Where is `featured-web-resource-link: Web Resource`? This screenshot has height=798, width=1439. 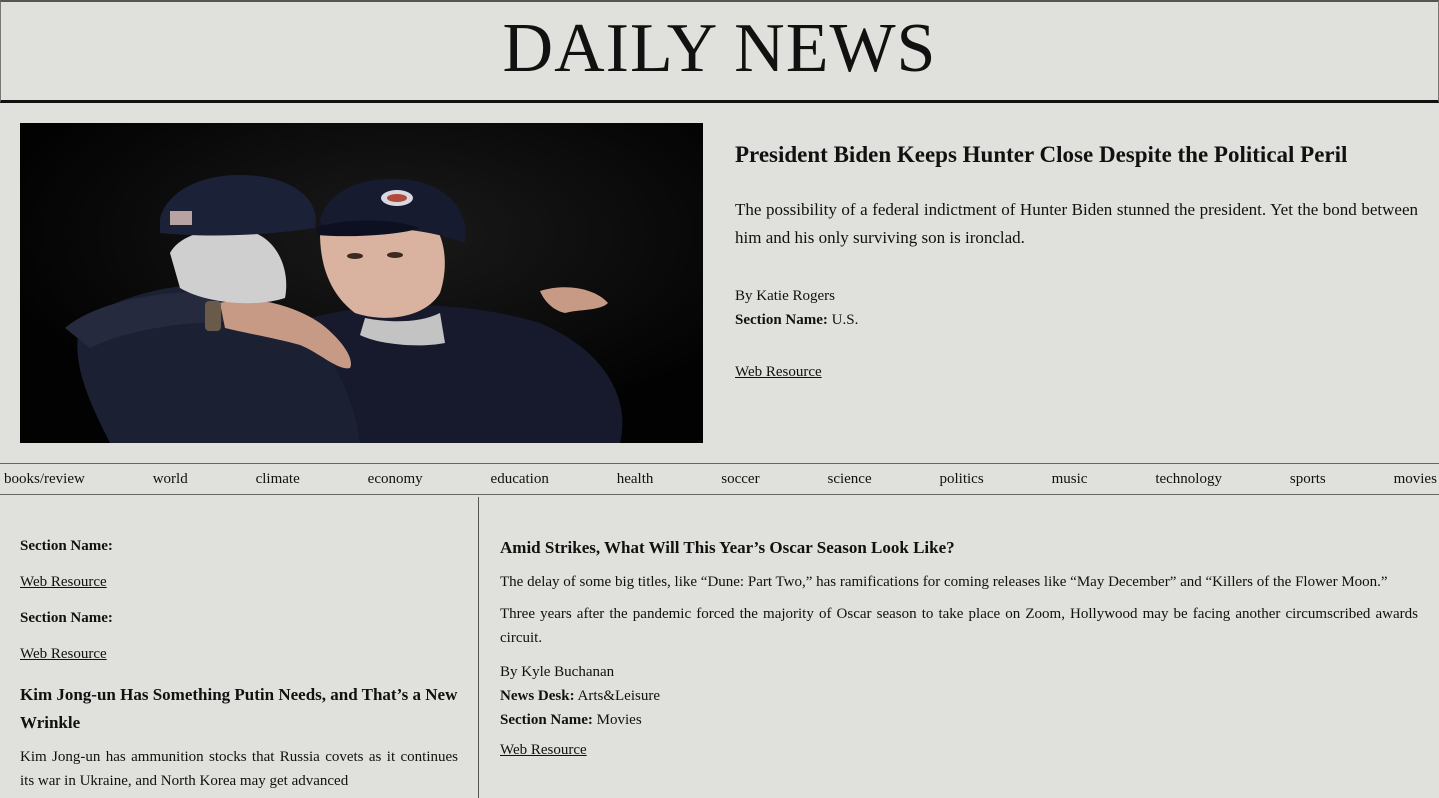
featured-web-resource-link: Web Resource is located at coordinates (778, 372).